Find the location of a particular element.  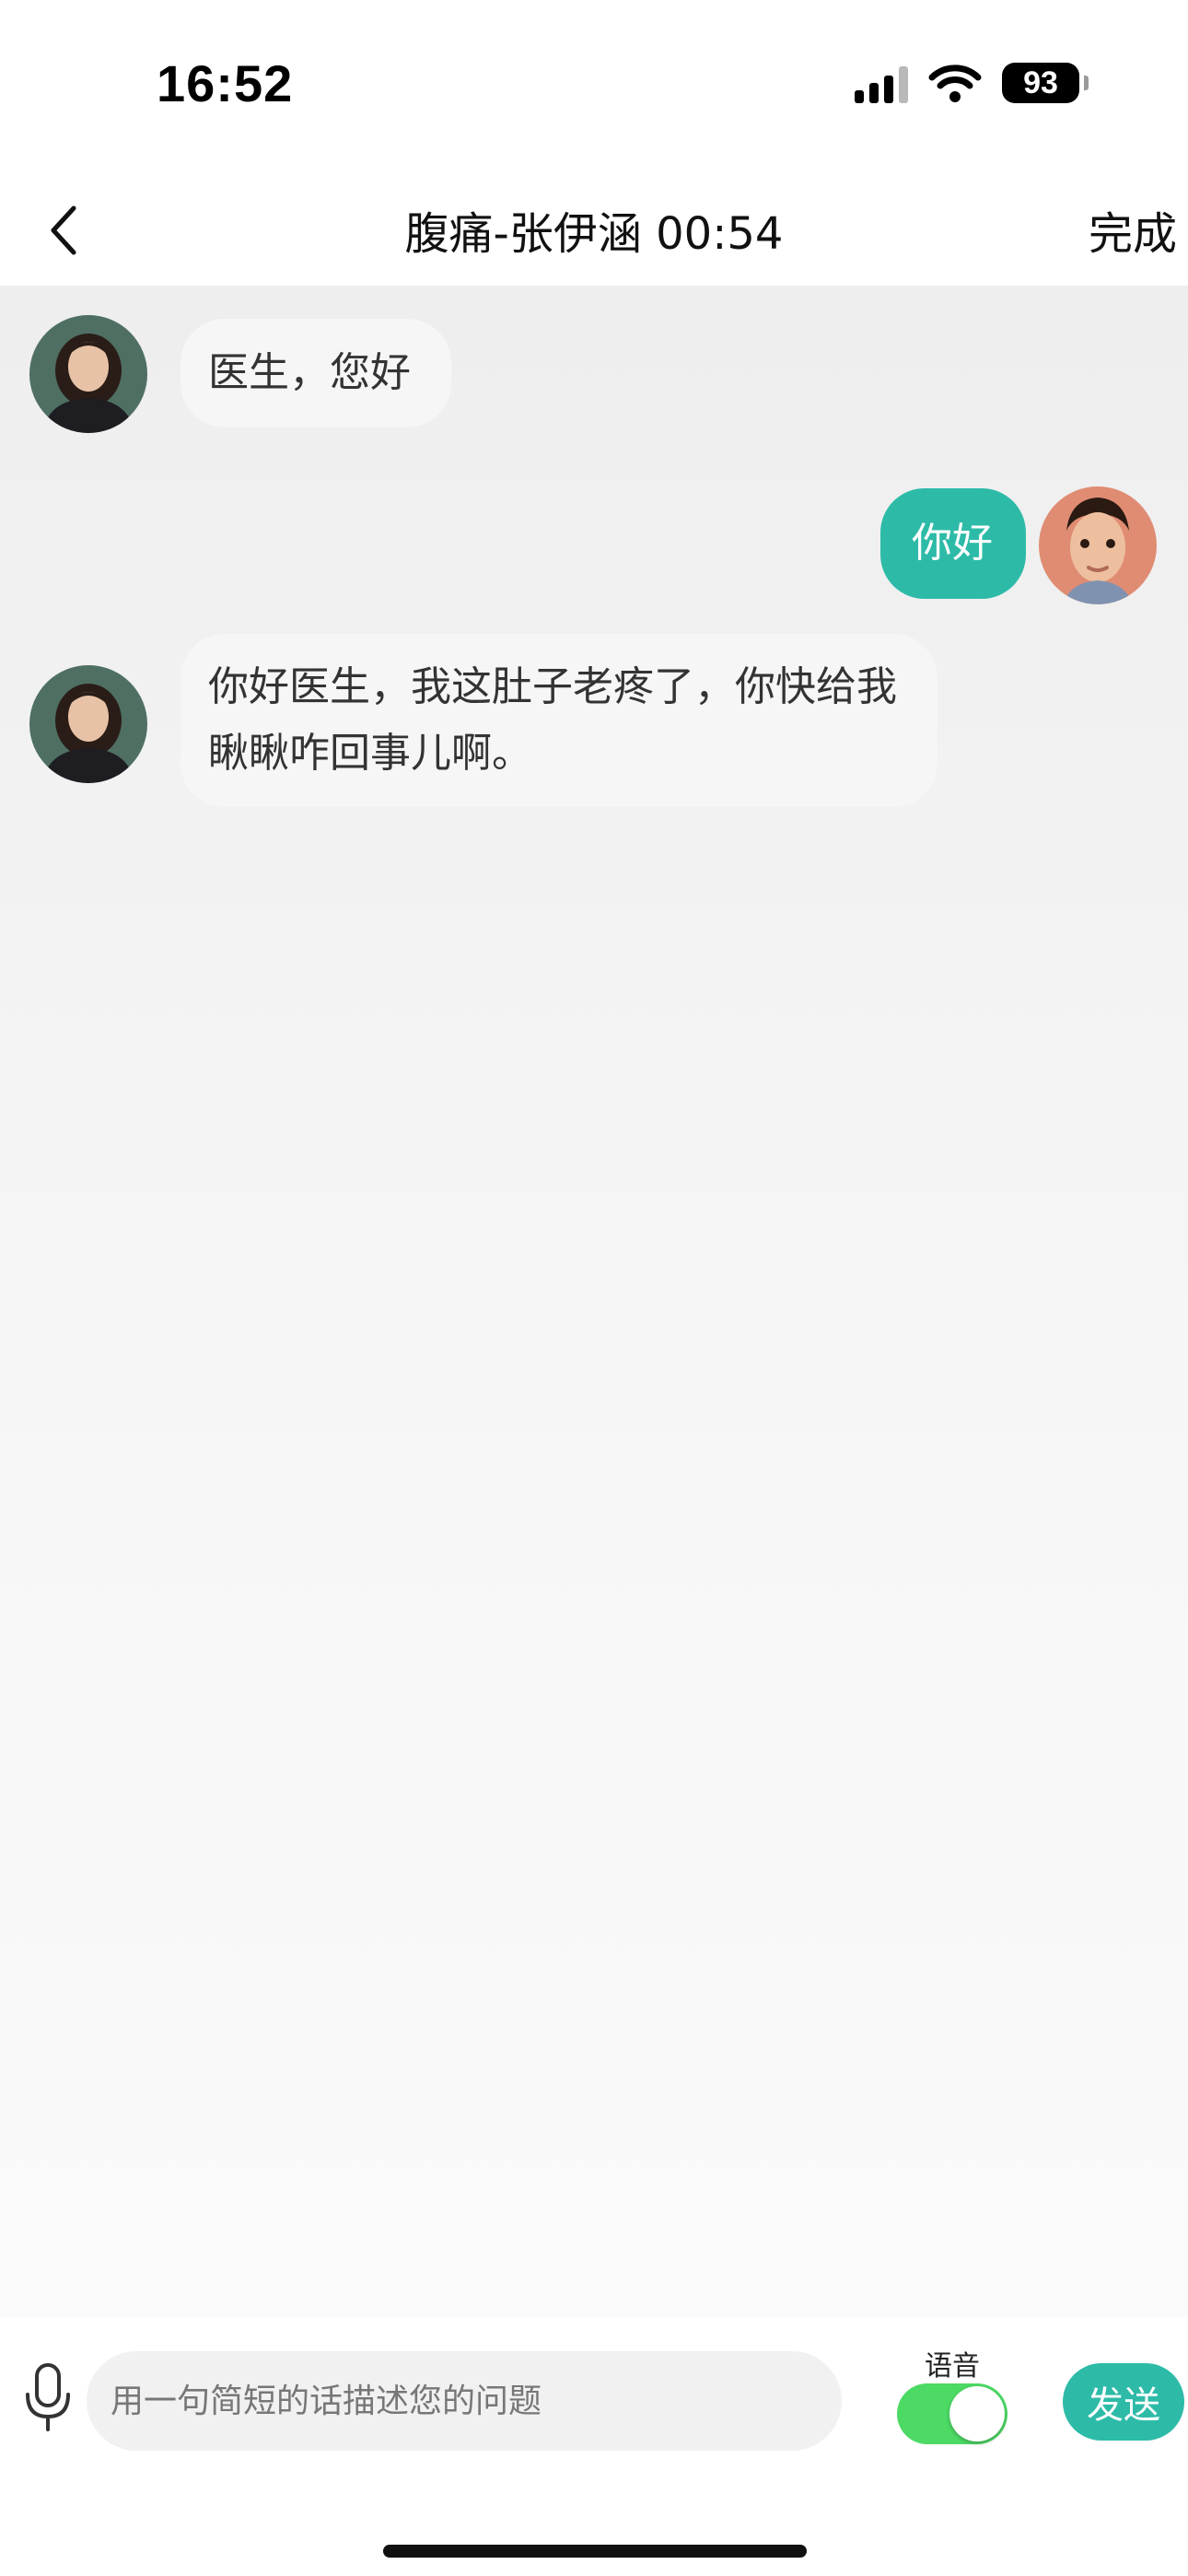

done-button: 完成 is located at coordinates (1133, 229).